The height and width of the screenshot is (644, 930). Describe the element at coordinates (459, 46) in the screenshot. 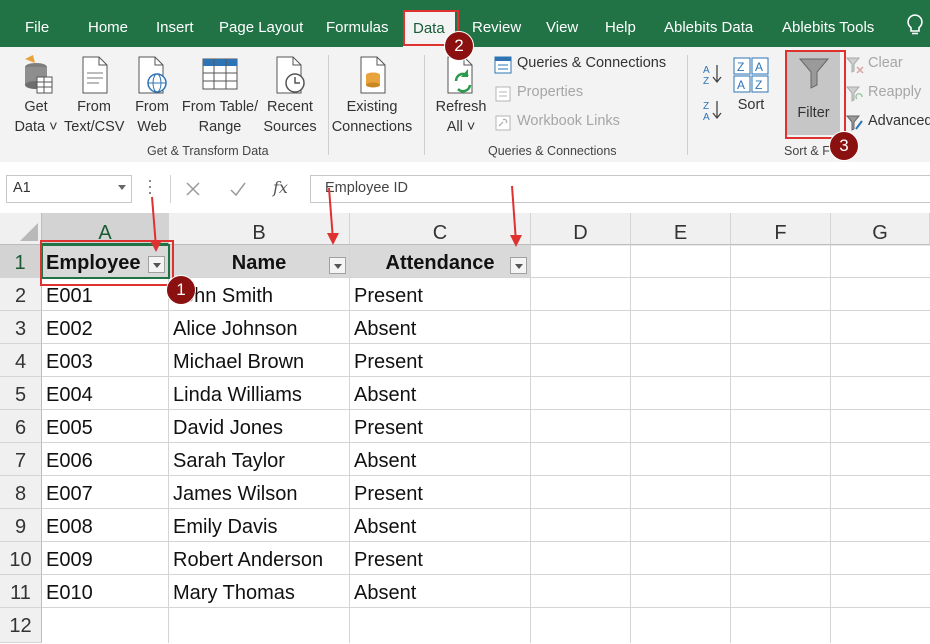

I see `step-badge-2: 2` at that location.